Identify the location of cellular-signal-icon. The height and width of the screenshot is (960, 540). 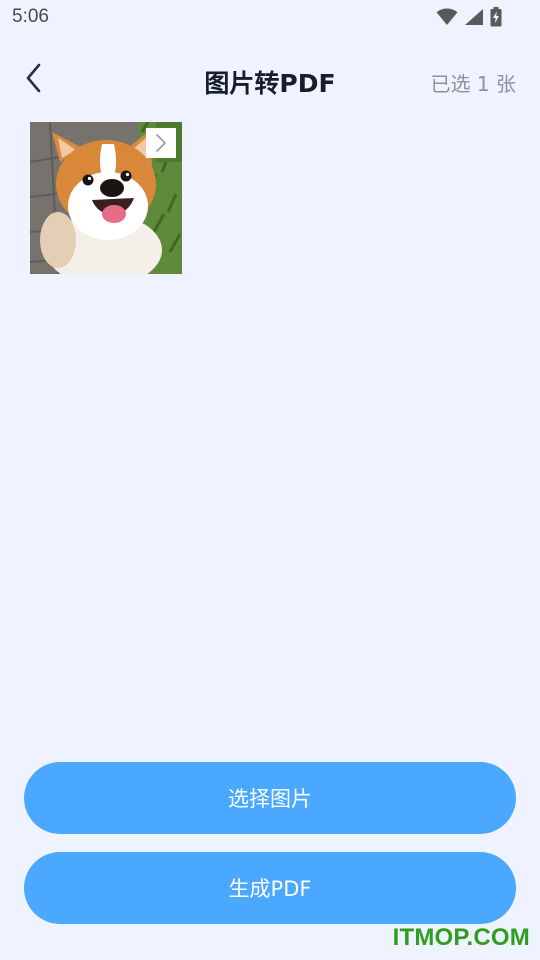
(474, 17).